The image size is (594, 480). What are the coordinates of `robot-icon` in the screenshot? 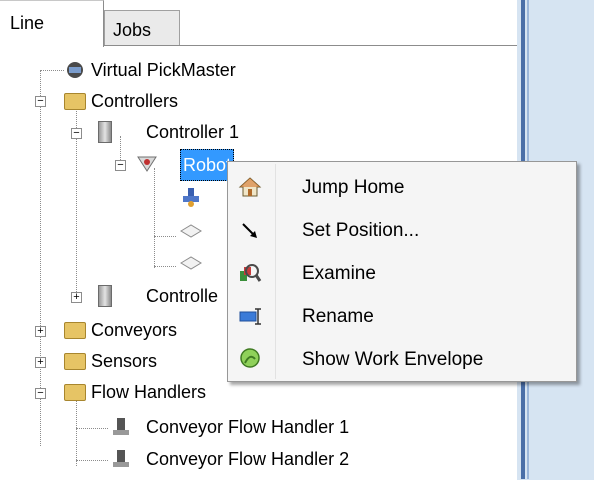 It's located at (147, 164).